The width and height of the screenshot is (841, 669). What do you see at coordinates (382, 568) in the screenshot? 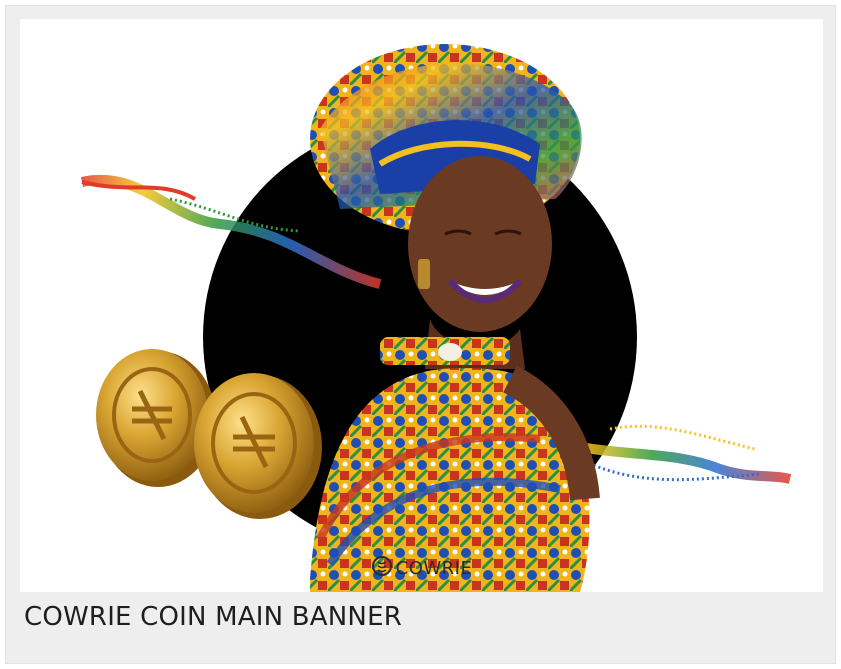
I see `cowrie-shell-logo-icon` at bounding box center [382, 568].